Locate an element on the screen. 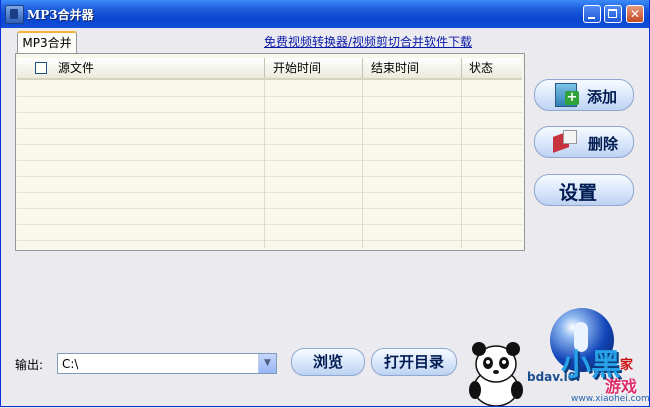 This screenshot has height=408, width=650. output-label: 输出: is located at coordinates (29, 365).